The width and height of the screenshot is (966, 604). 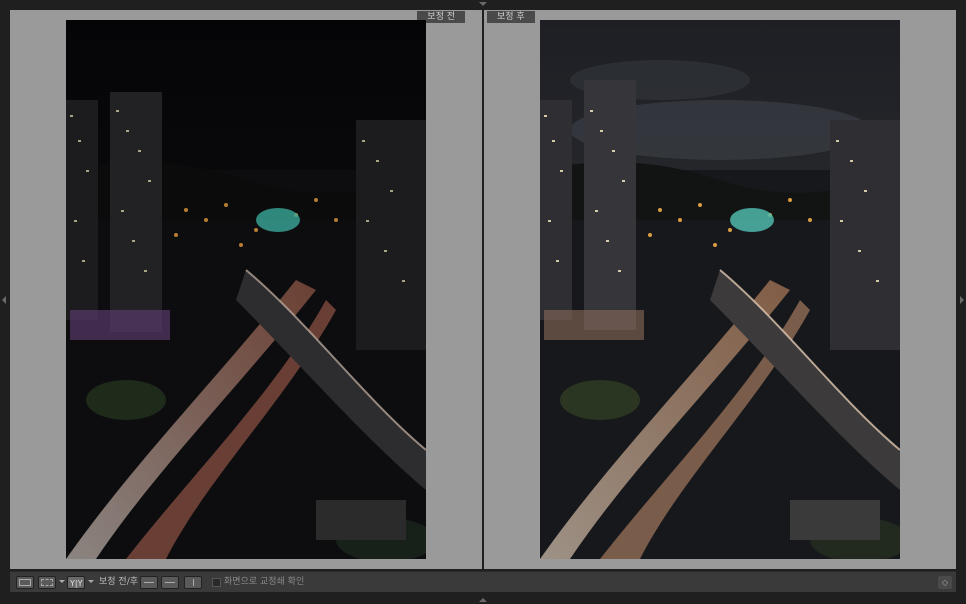 What do you see at coordinates (121, 582) in the screenshot?
I see `before-after-label: 보정 전/후 :` at bounding box center [121, 582].